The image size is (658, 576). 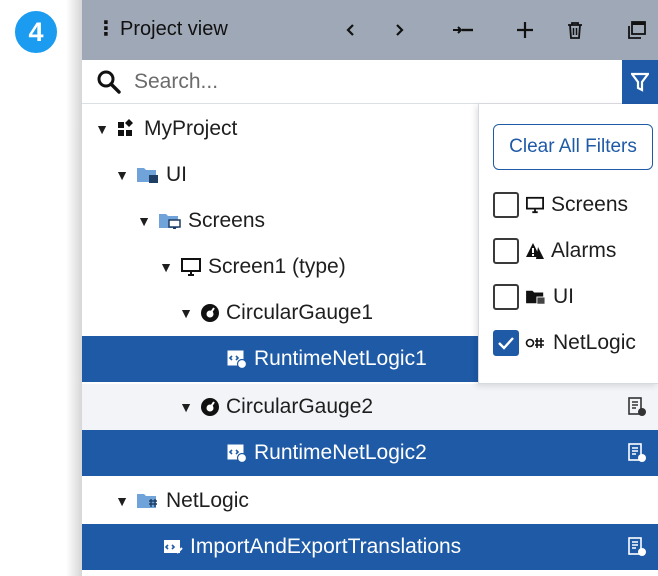 I want to click on checkbox-checked, so click(x=506, y=343).